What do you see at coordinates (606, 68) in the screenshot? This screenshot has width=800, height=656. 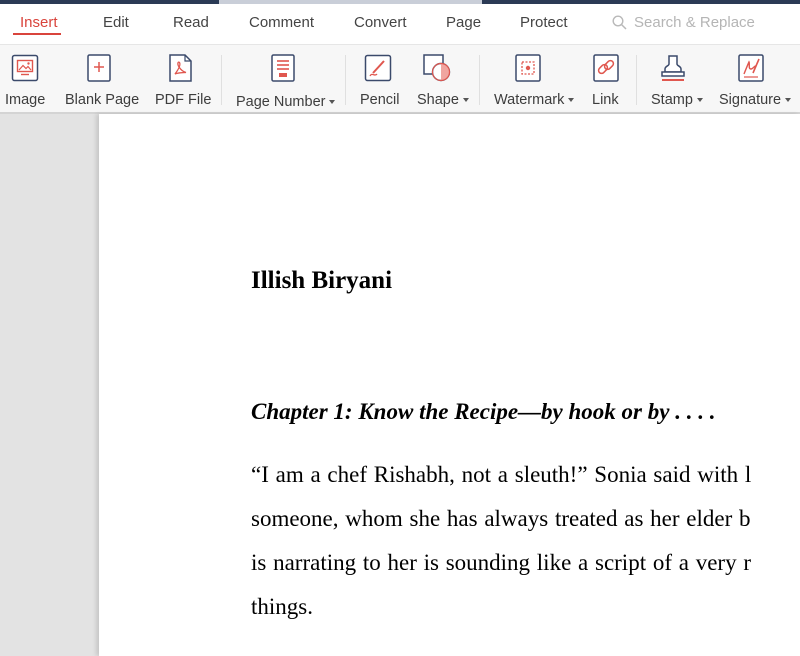 I see `link-icon` at bounding box center [606, 68].